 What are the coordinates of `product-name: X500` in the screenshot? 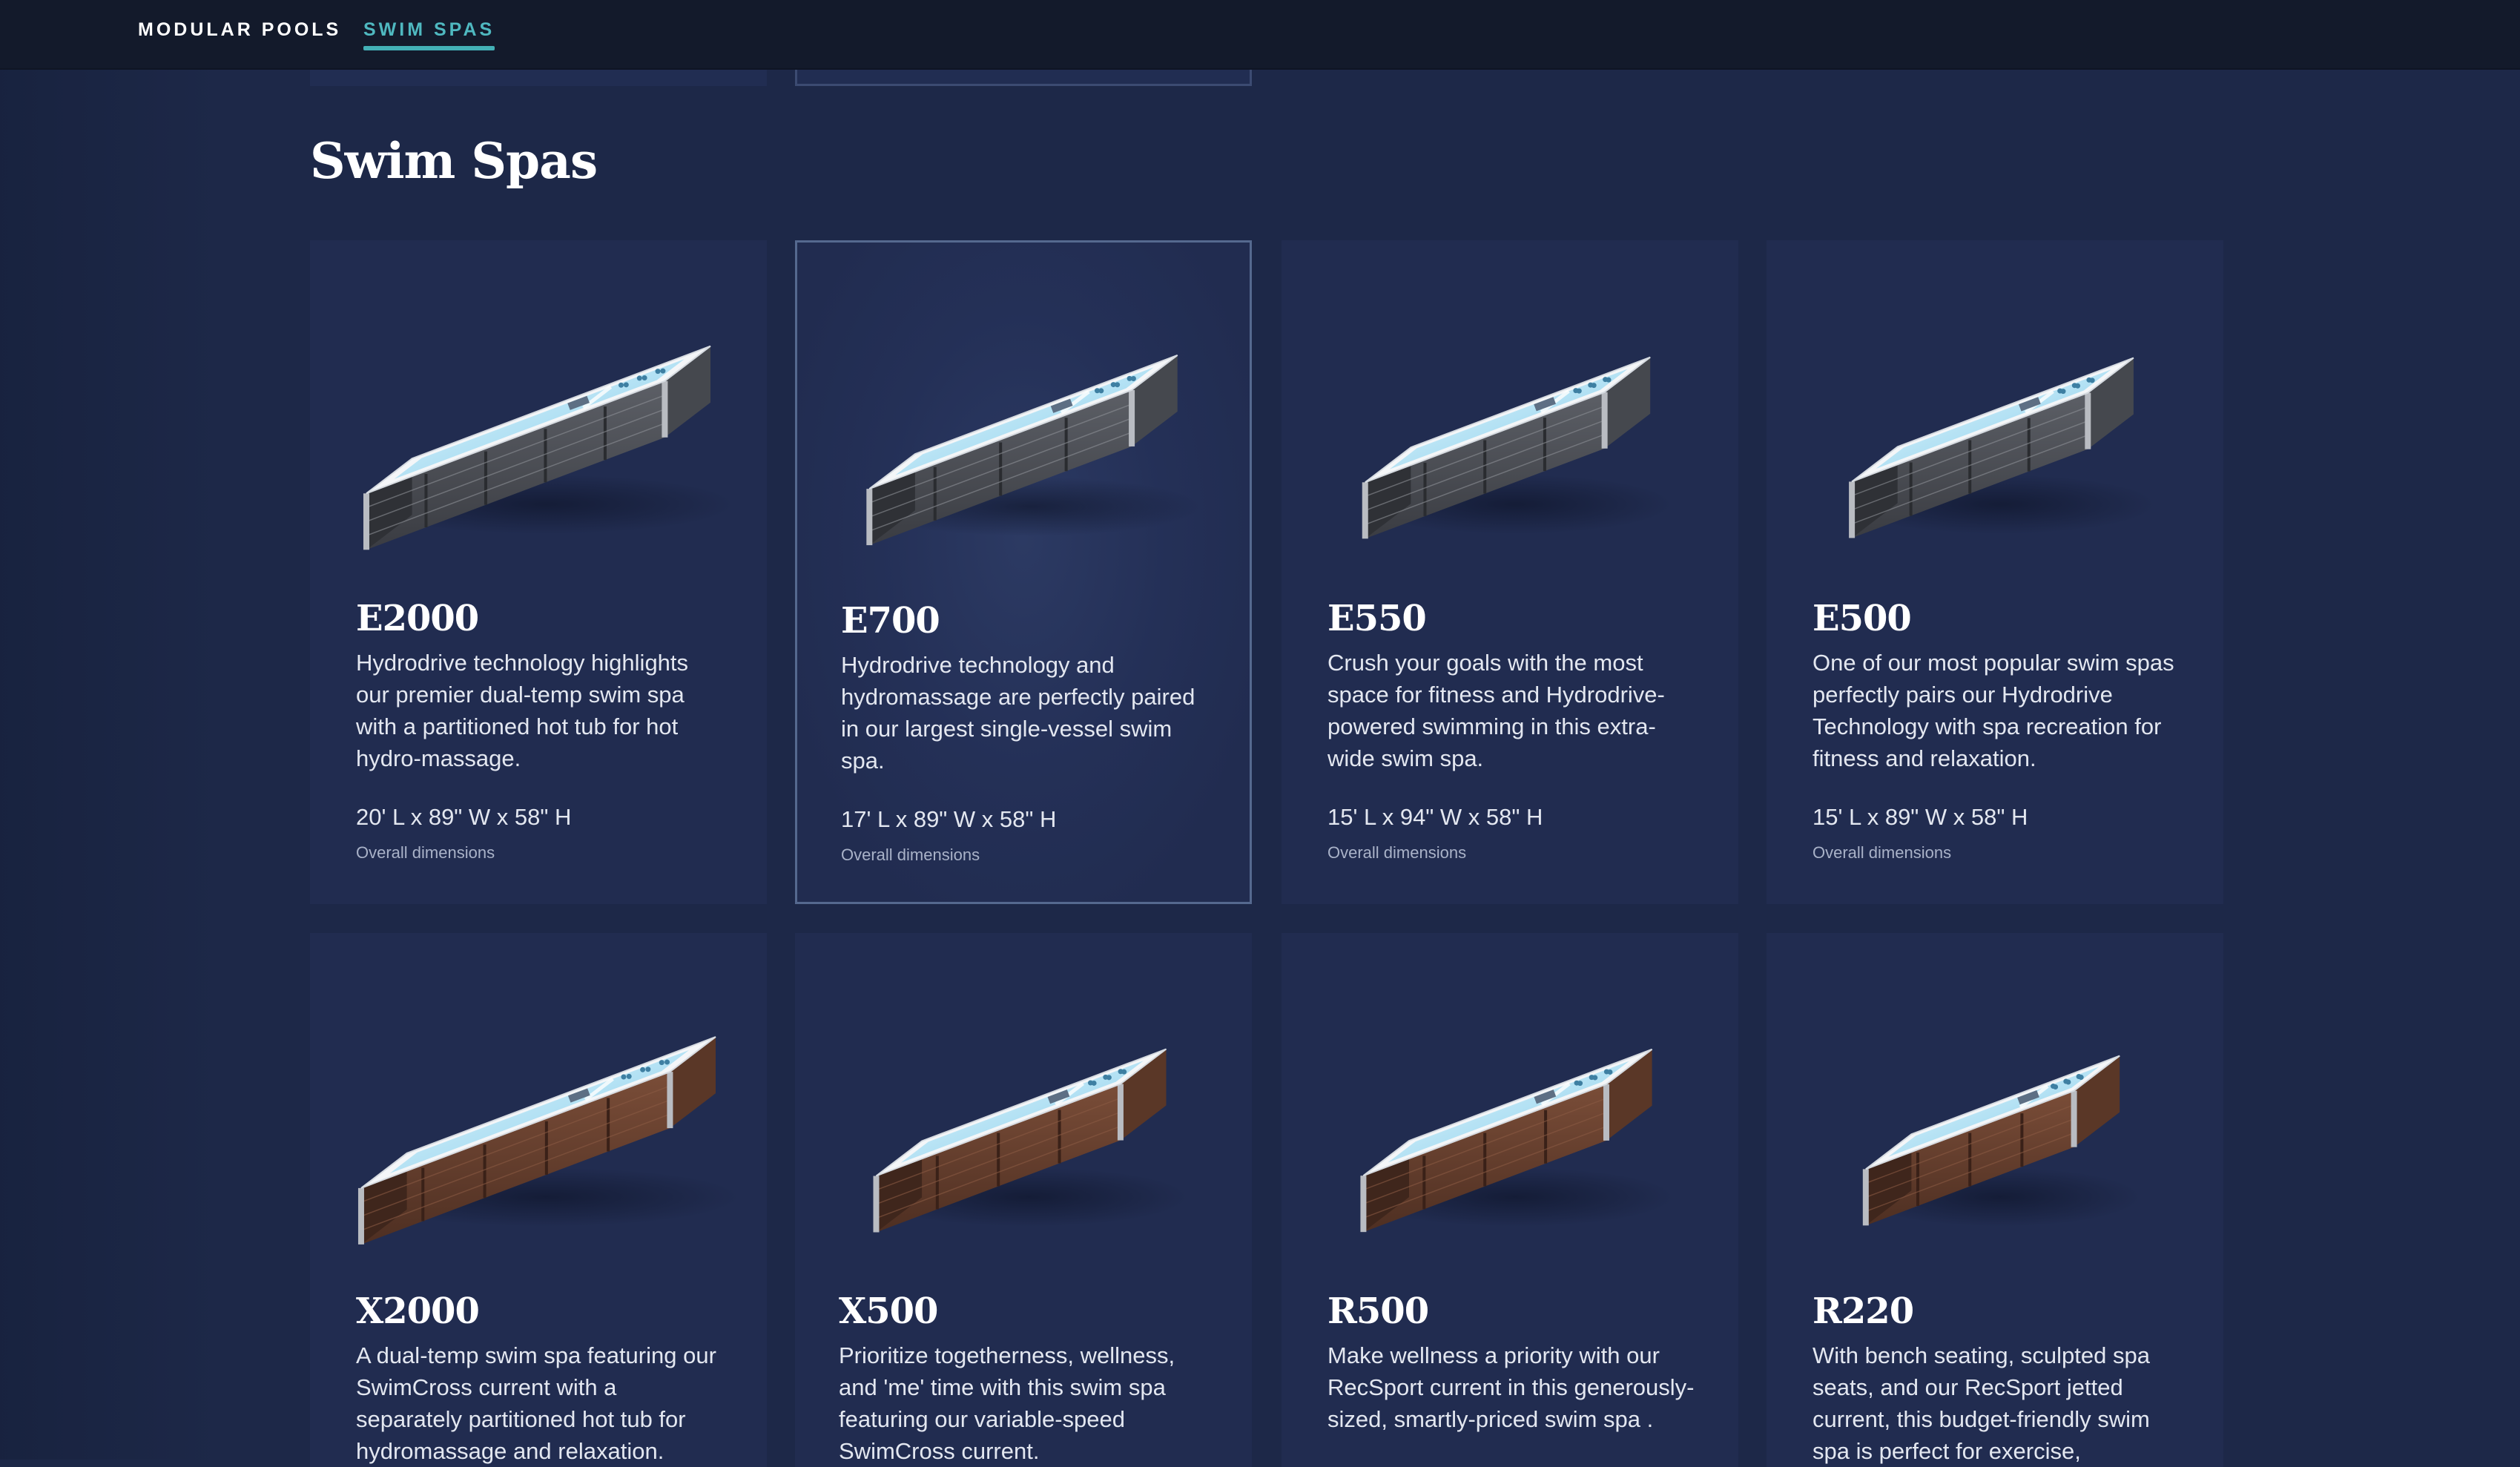 It's located at (889, 1311).